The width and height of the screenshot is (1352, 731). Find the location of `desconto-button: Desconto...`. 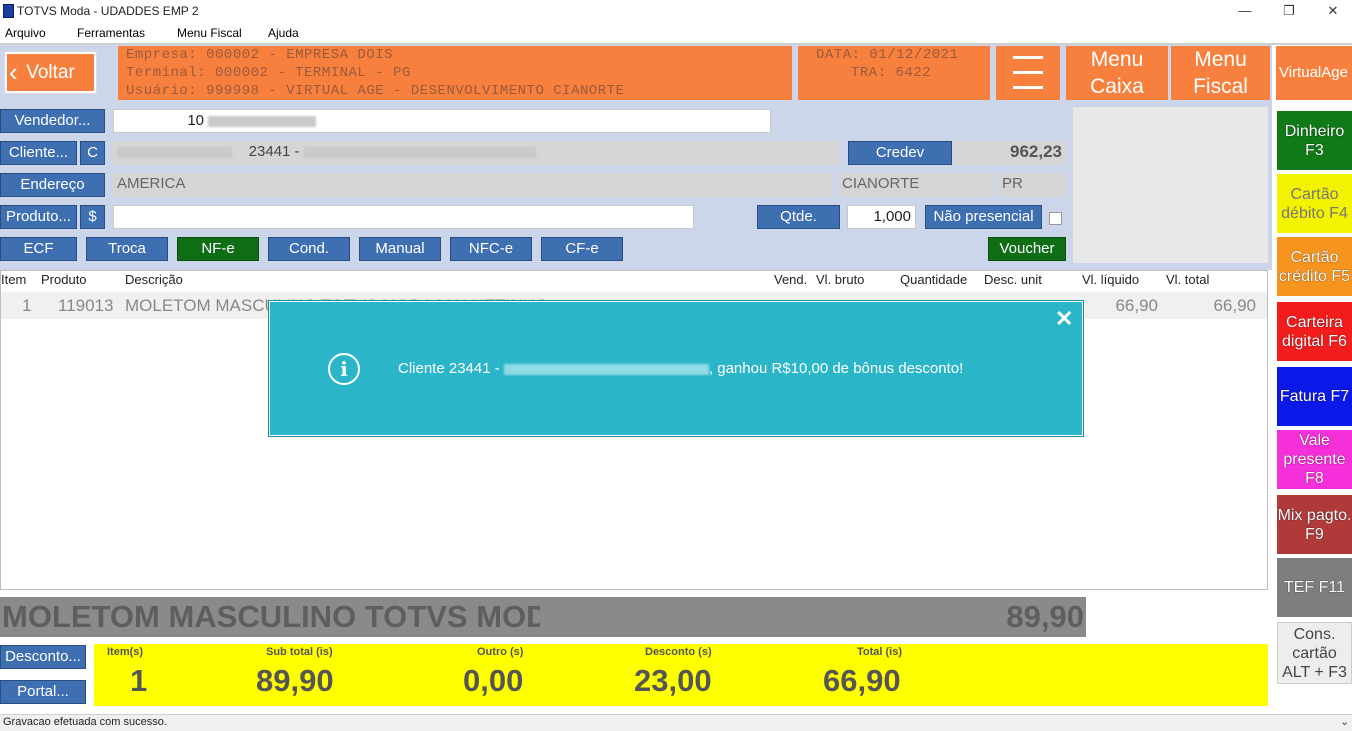

desconto-button: Desconto... is located at coordinates (43, 657).